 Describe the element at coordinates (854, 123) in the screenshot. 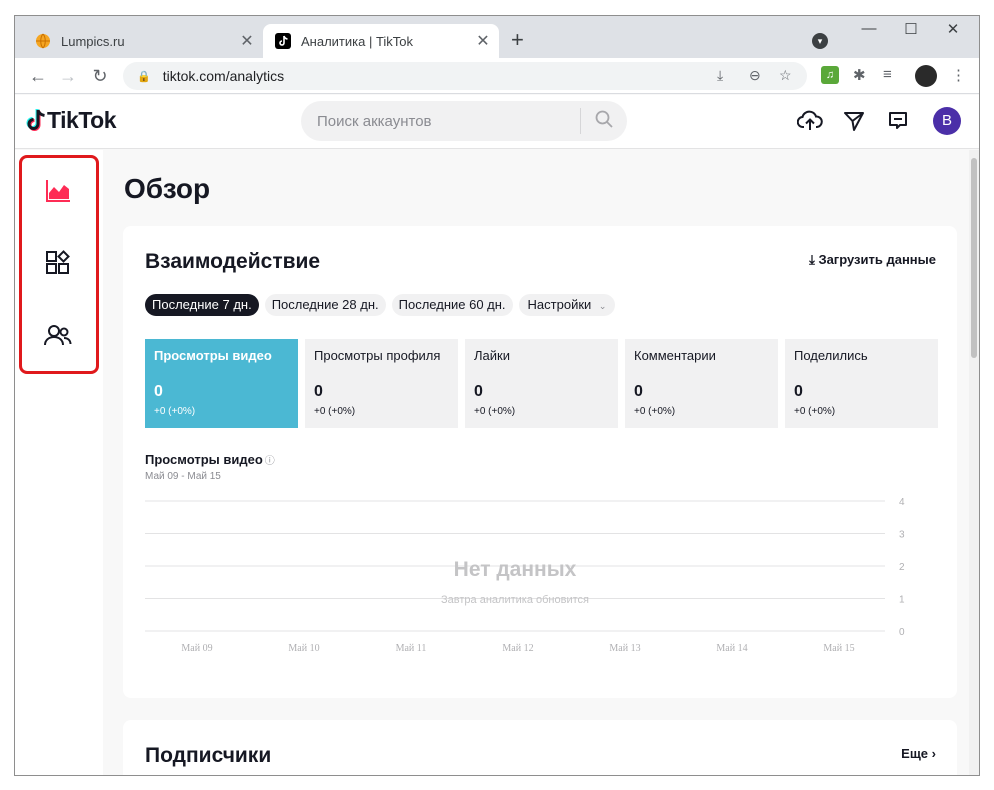

I see `inbox-send-icon` at that location.